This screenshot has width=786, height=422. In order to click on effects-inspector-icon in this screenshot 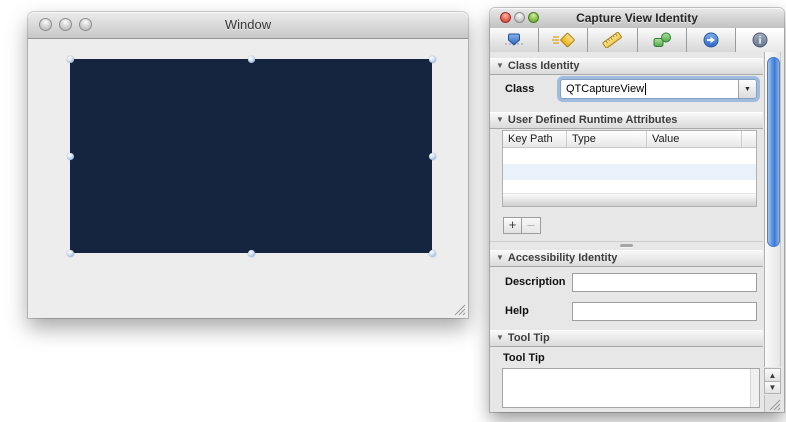, I will do `click(563, 40)`.